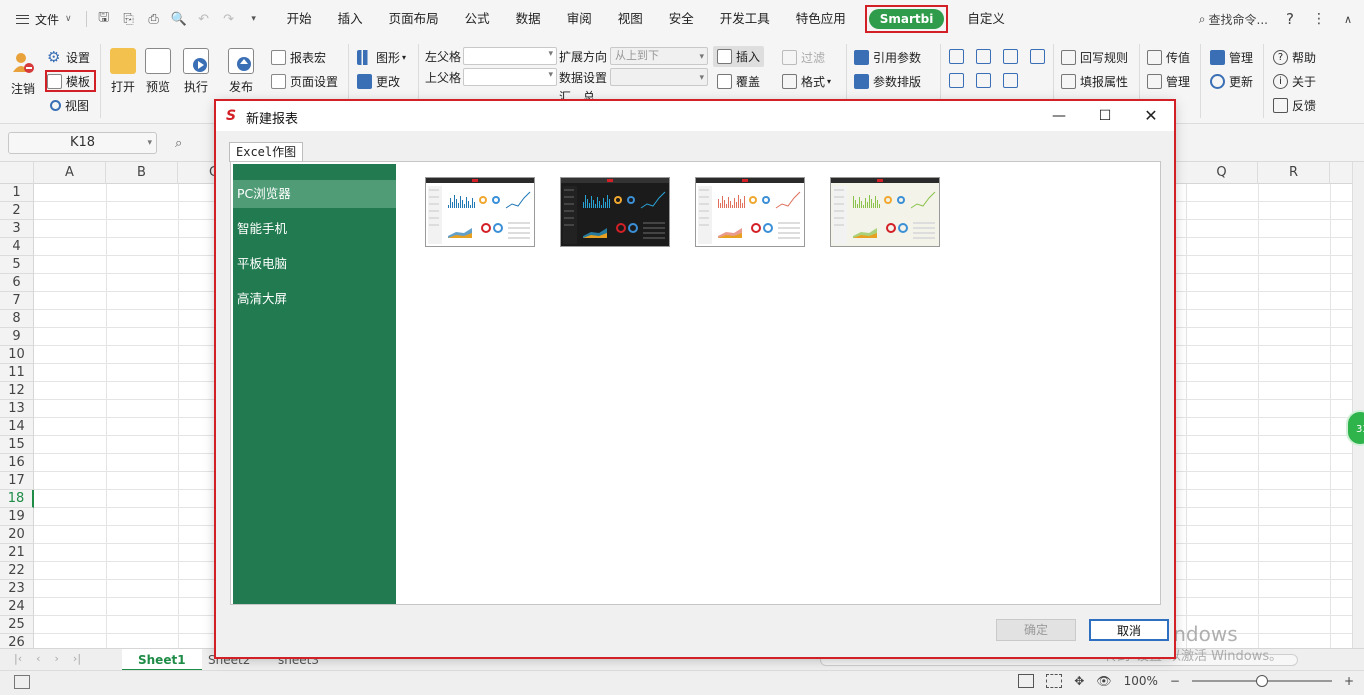  I want to click on zoom-slider-knob, so click(1261, 681).